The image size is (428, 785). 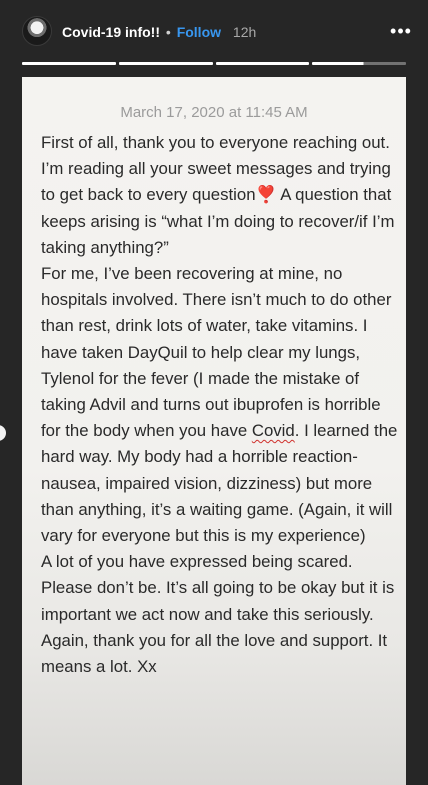 I want to click on previous-story-indicator, so click(x=3, y=433).